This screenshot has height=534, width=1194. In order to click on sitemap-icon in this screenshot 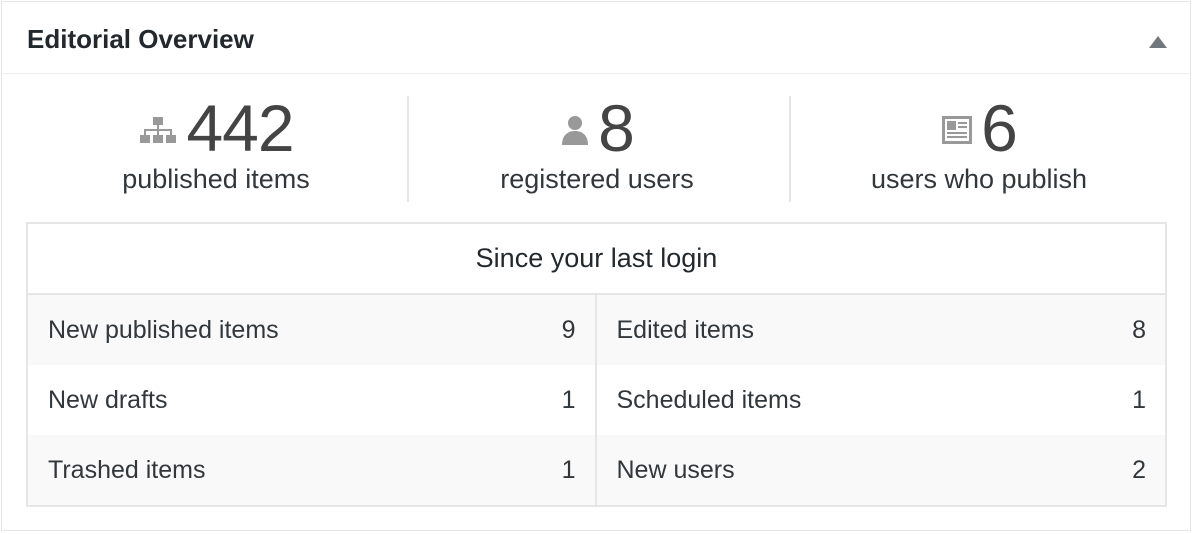, I will do `click(158, 130)`.